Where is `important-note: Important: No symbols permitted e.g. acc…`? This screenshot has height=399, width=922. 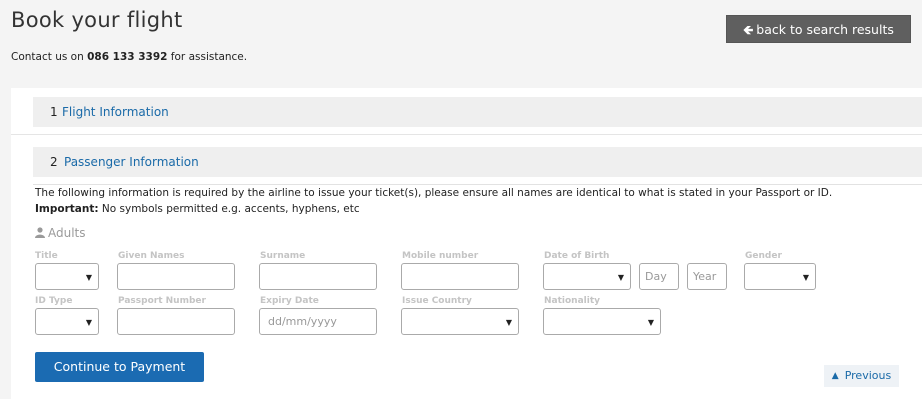
important-note: Important: No symbols permitted e.g. acc… is located at coordinates (197, 209).